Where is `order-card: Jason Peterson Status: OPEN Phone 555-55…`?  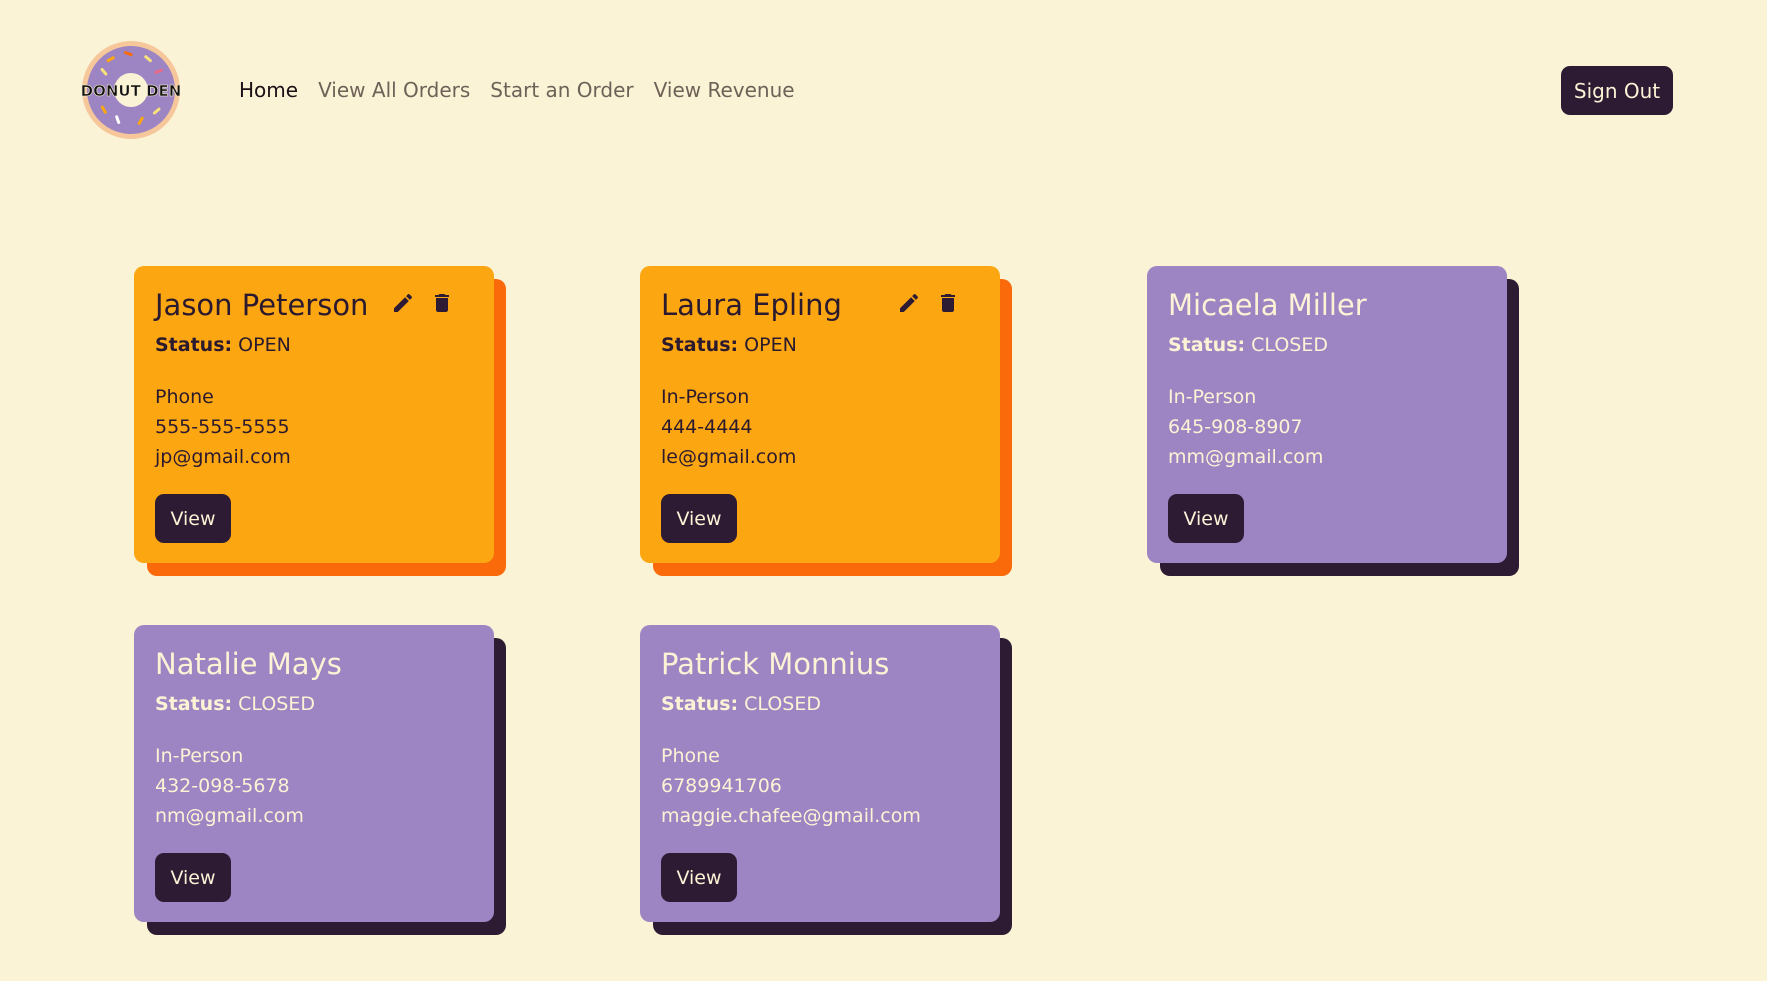 order-card: Jason Peterson Status: OPEN Phone 555-55… is located at coordinates (320, 421).